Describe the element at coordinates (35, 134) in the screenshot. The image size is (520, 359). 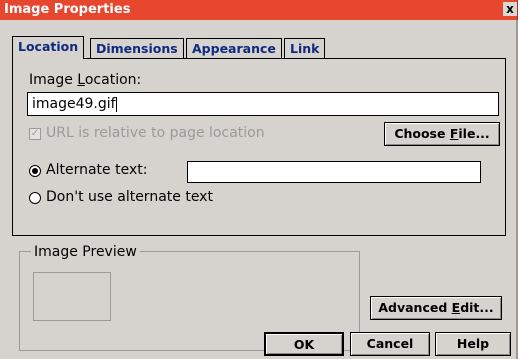
I see `checkbox-icon: ✓` at that location.